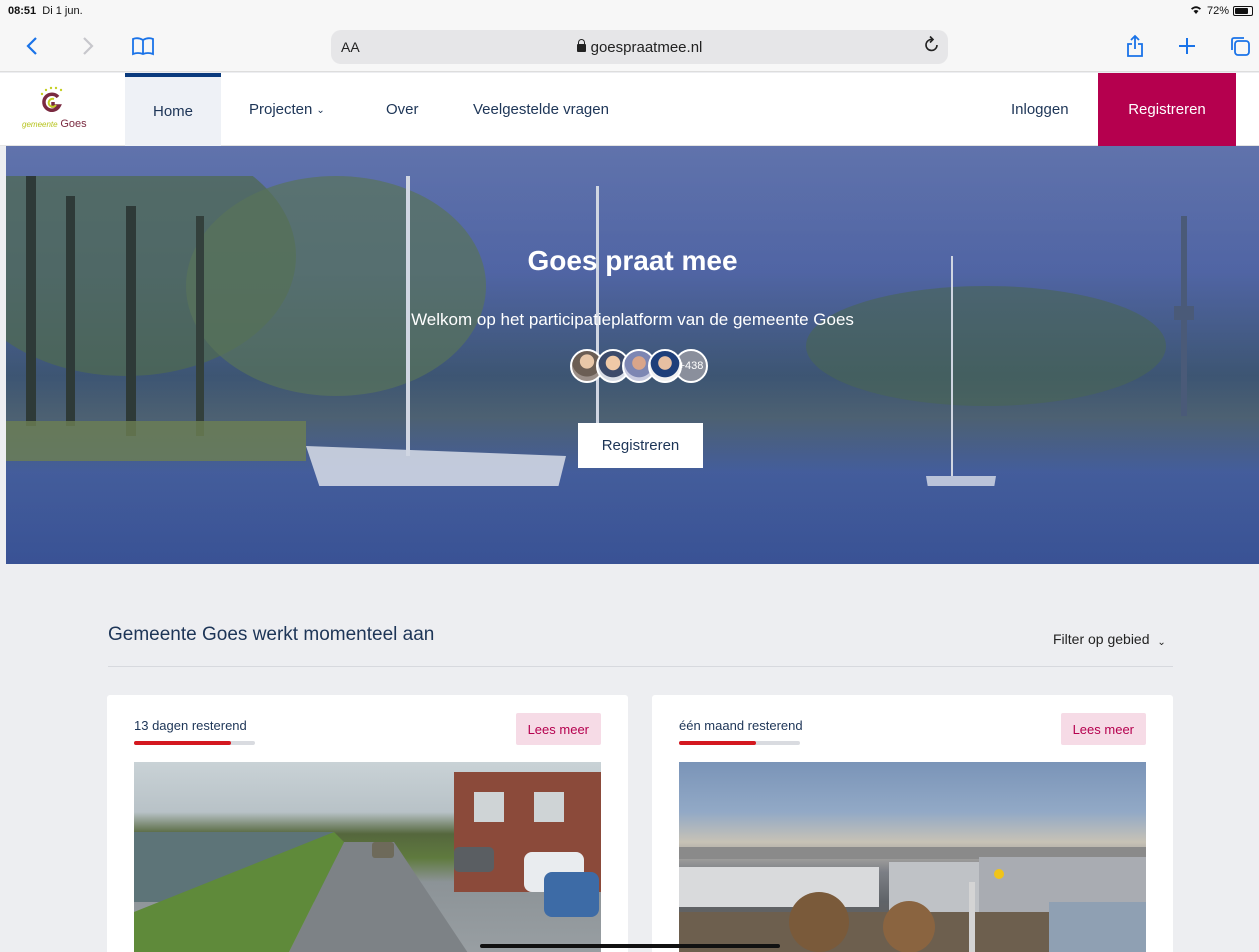 Image resolution: width=1259 pixels, height=952 pixels. Describe the element at coordinates (1135, 46) in the screenshot. I see `share-icon` at that location.